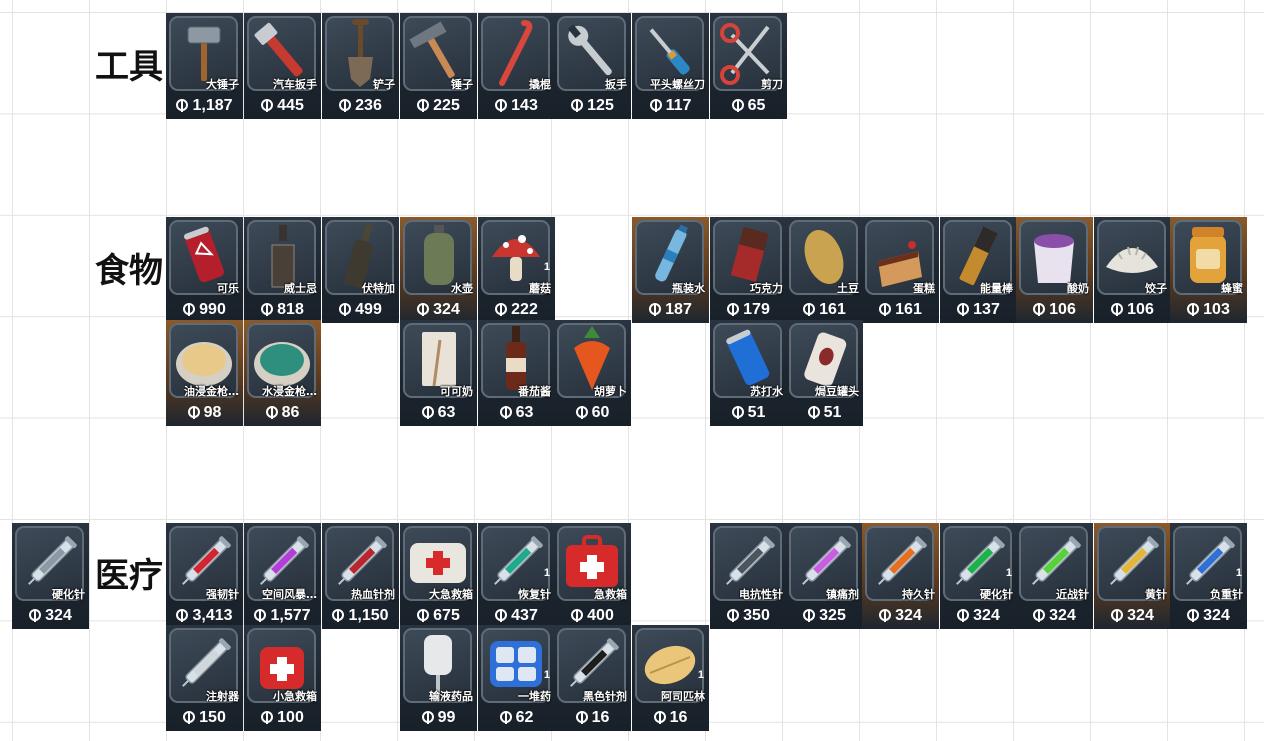 The height and width of the screenshot is (741, 1264). I want to click on item-name: 番茄酱, so click(534, 391).